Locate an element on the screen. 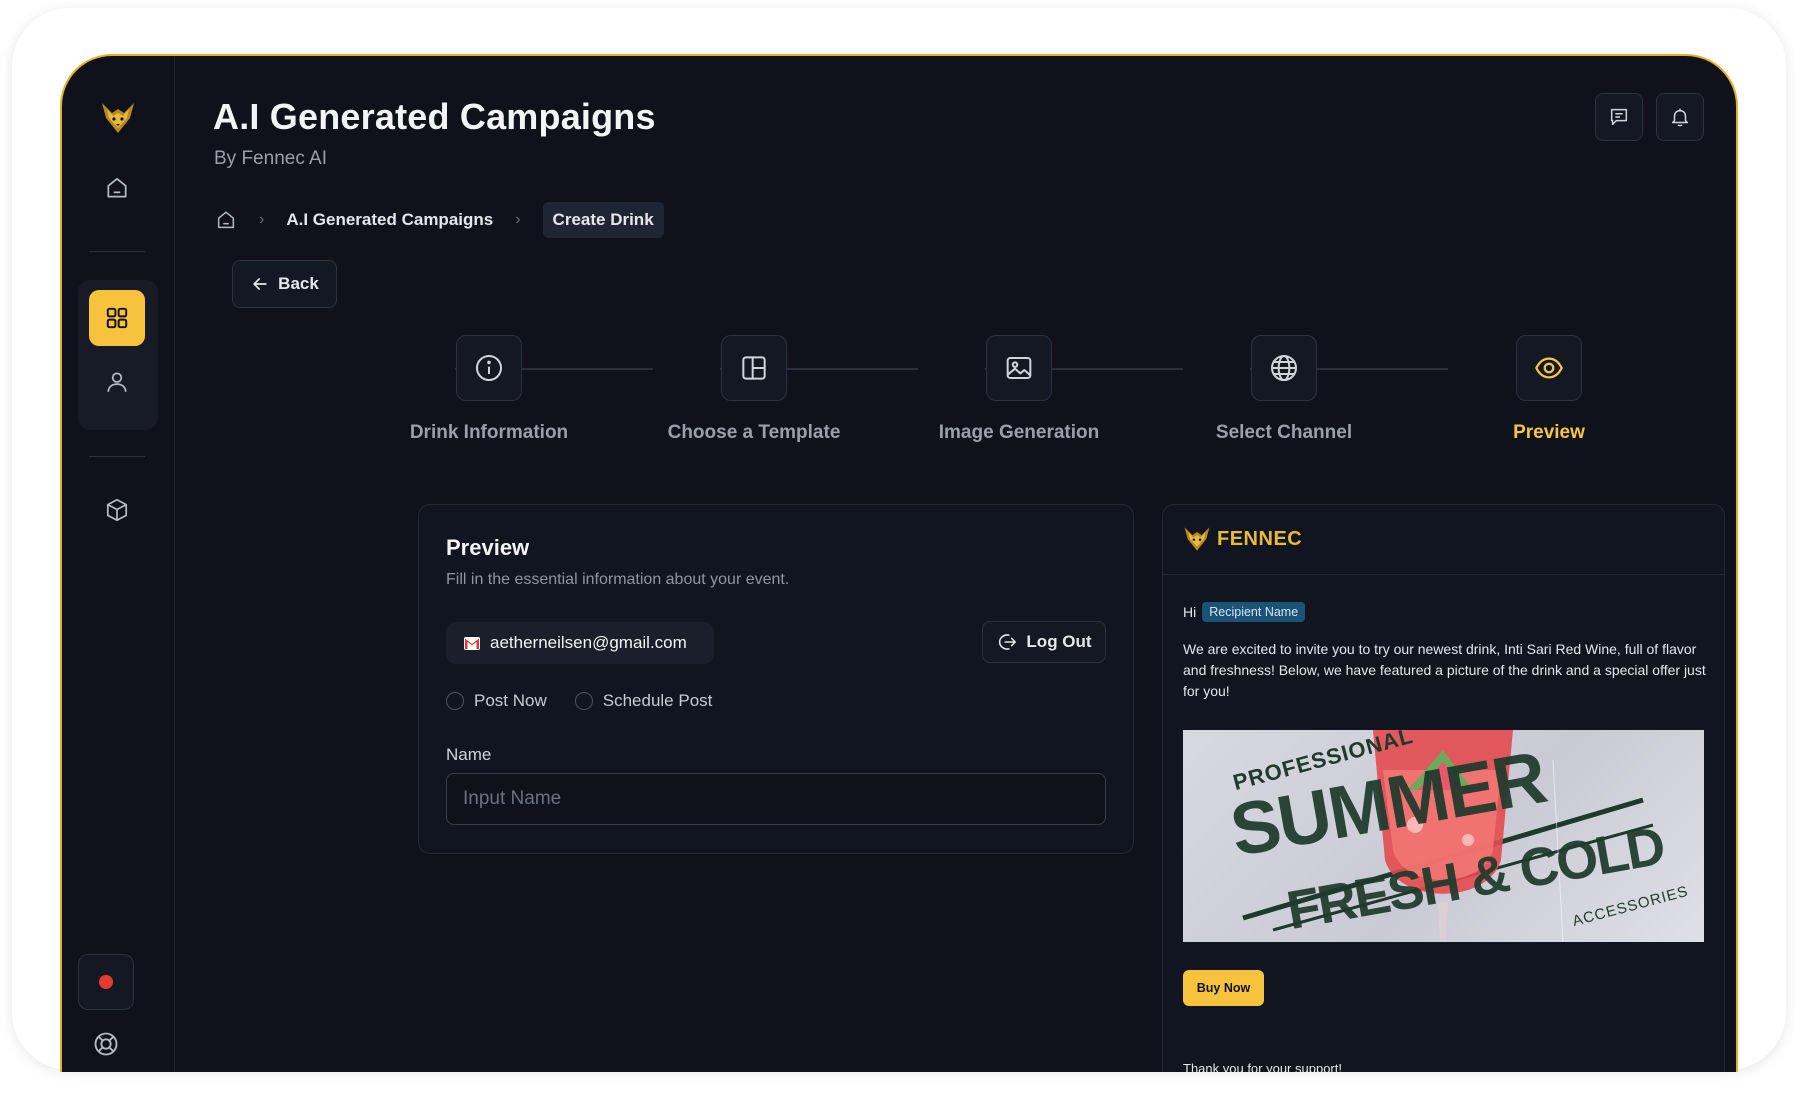  page-subtitle: By Fennec AI is located at coordinates (271, 158).